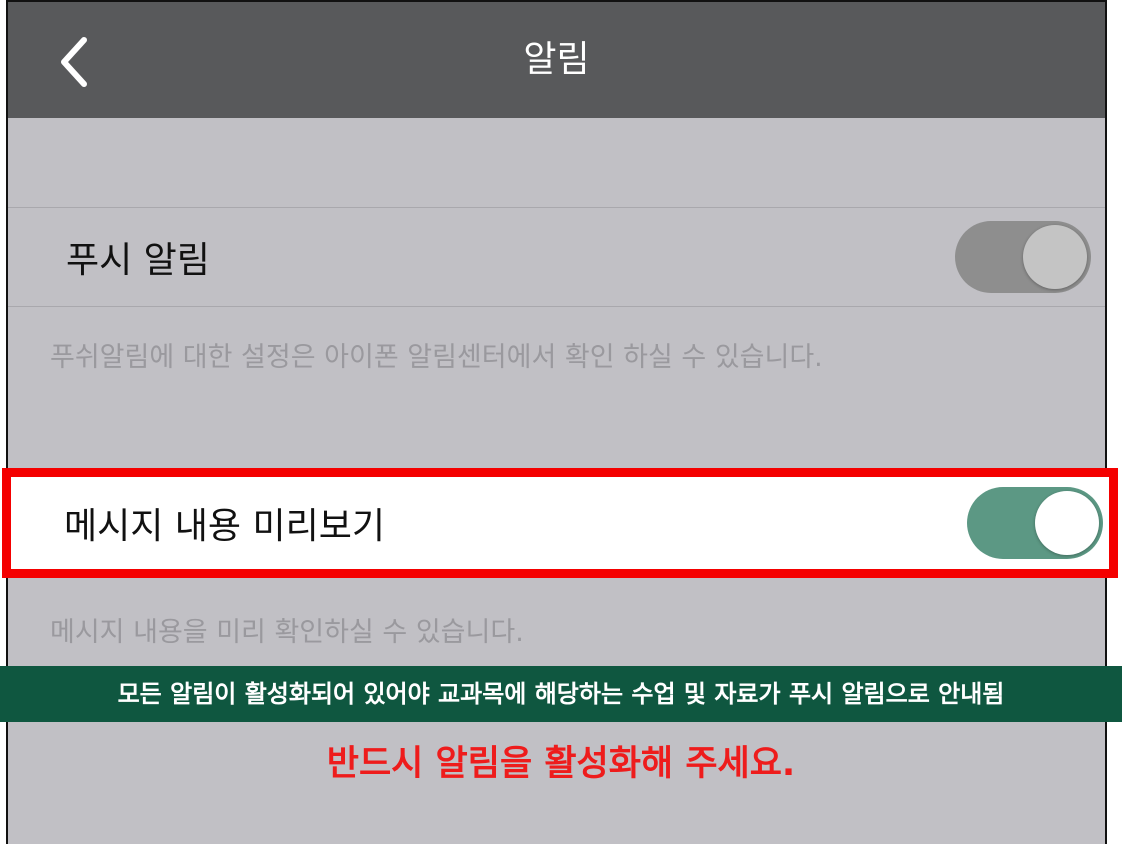 Image resolution: width=1122 pixels, height=844 pixels. Describe the element at coordinates (561, 764) in the screenshot. I see `warning-text: 반드시 알림을 활성화해 주세요.` at that location.